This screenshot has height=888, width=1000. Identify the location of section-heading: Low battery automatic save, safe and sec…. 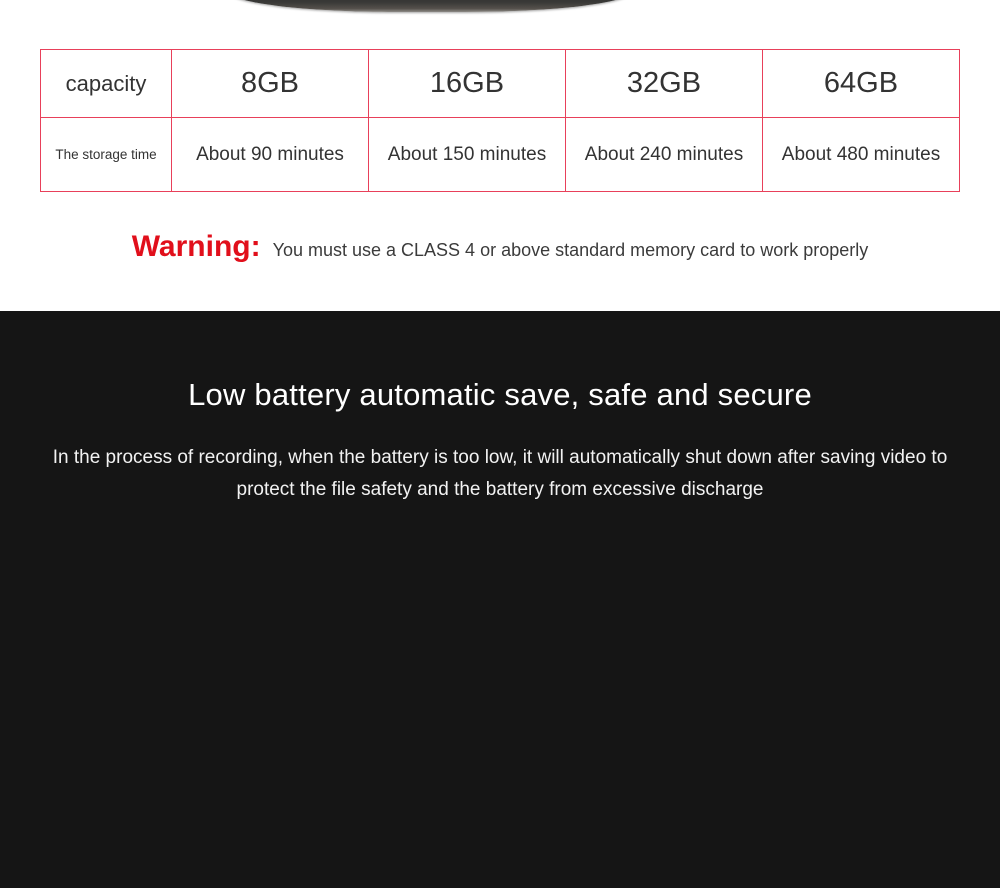
(500, 394).